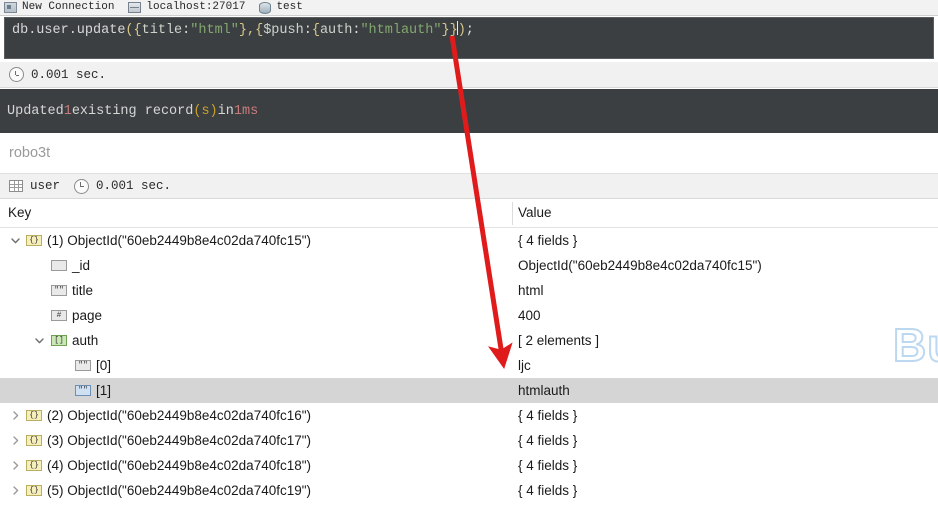  What do you see at coordinates (179, 415) in the screenshot?
I see `tree-row-key: (2) ObjectId("60eb2449b8e4c02da740fc16")` at bounding box center [179, 415].